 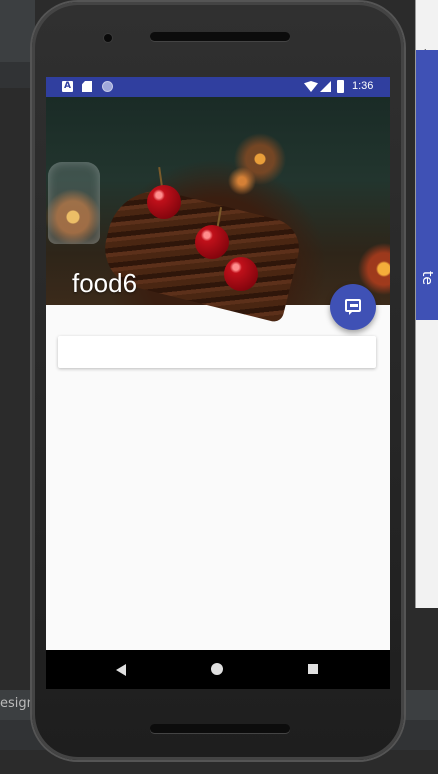 I want to click on back-icon, so click(x=121, y=670).